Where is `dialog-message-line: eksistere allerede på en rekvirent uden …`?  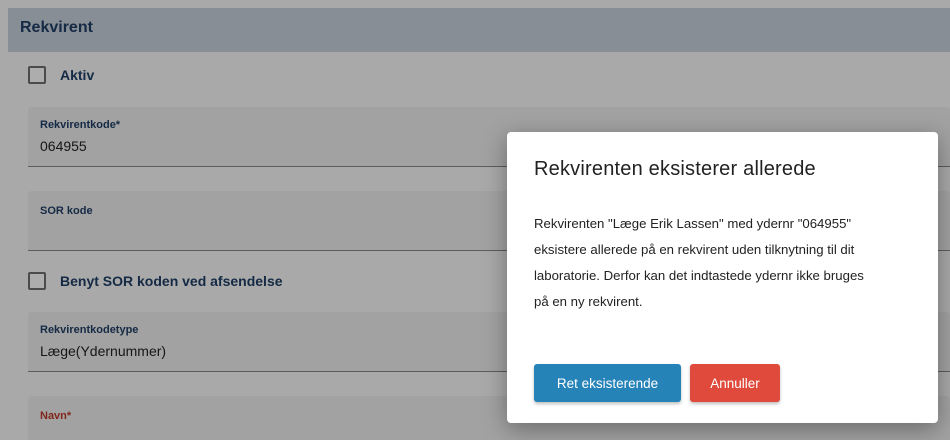 dialog-message-line: eksistere allerede på en rekvirent uden … is located at coordinates (694, 249).